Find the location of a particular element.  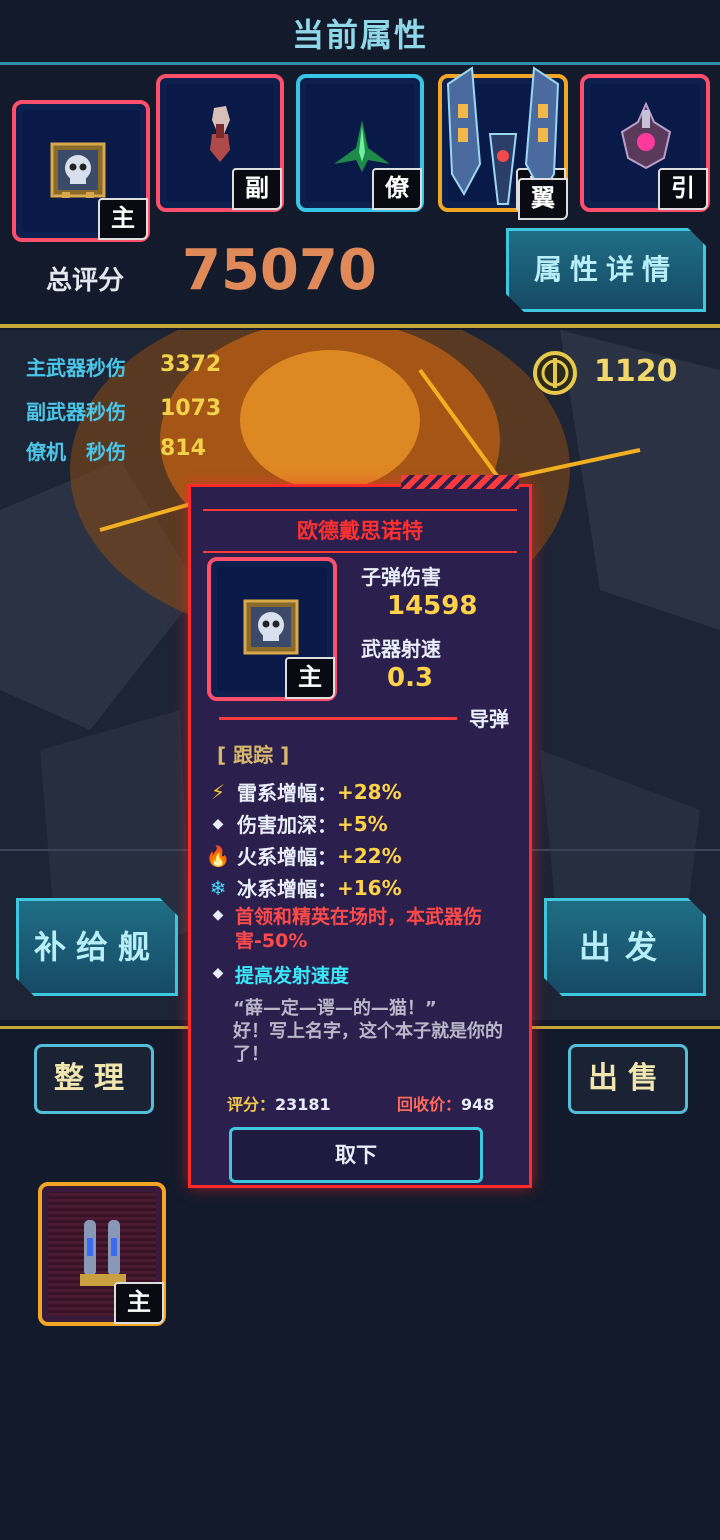

stat-value-sub: 1073 is located at coordinates (191, 408).